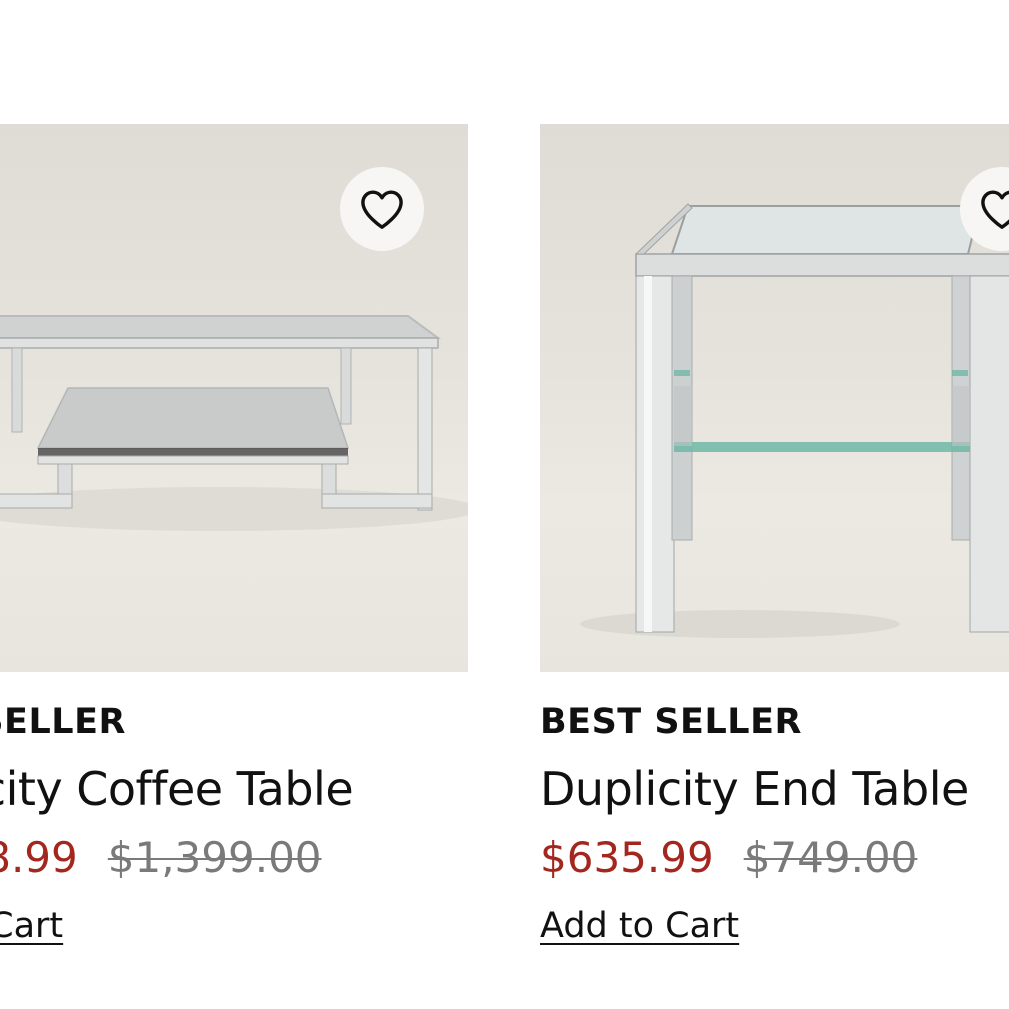  What do you see at coordinates (234, 789) in the screenshot?
I see `product-name: Duplicity Coffee Table` at bounding box center [234, 789].